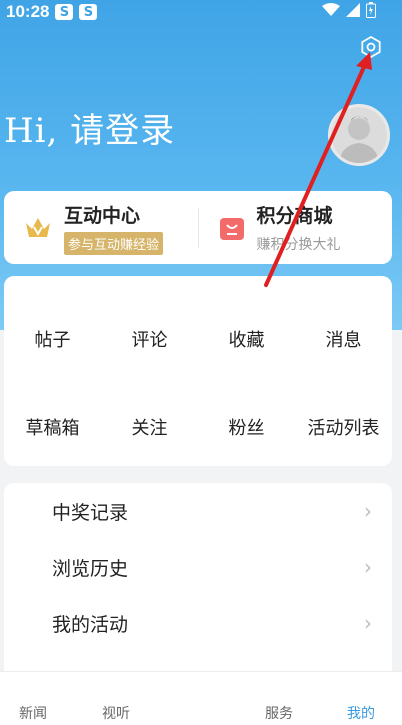  Describe the element at coordinates (149, 341) in the screenshot. I see `grid-item-comments: 评论` at that location.